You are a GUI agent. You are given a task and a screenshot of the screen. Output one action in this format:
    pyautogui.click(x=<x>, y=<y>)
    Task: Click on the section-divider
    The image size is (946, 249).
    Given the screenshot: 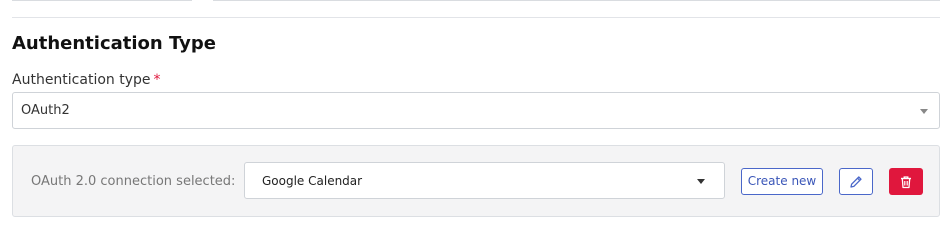 What is the action you would take?
    pyautogui.click(x=476, y=17)
    